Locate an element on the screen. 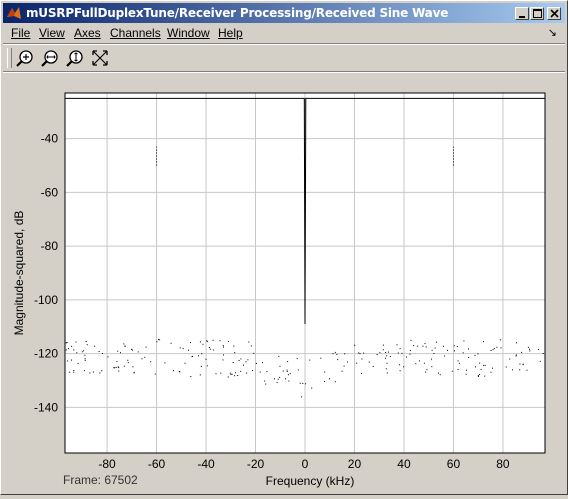 The image size is (568, 499). menu-axes: Axes is located at coordinates (87, 33).